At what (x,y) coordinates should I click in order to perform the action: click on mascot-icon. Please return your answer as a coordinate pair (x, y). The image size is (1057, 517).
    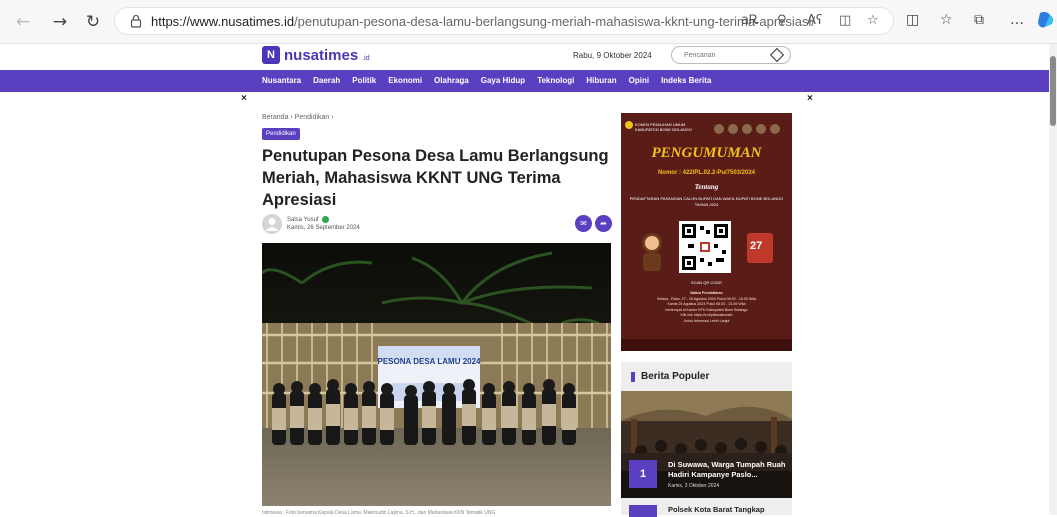
    Looking at the image, I should click on (652, 252).